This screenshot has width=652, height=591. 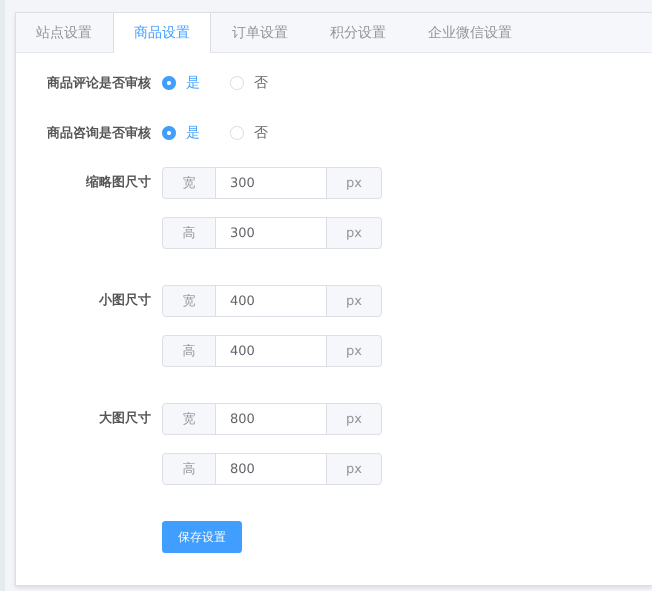 What do you see at coordinates (99, 133) in the screenshot?
I see `field-label: 商品咨询是否审核` at bounding box center [99, 133].